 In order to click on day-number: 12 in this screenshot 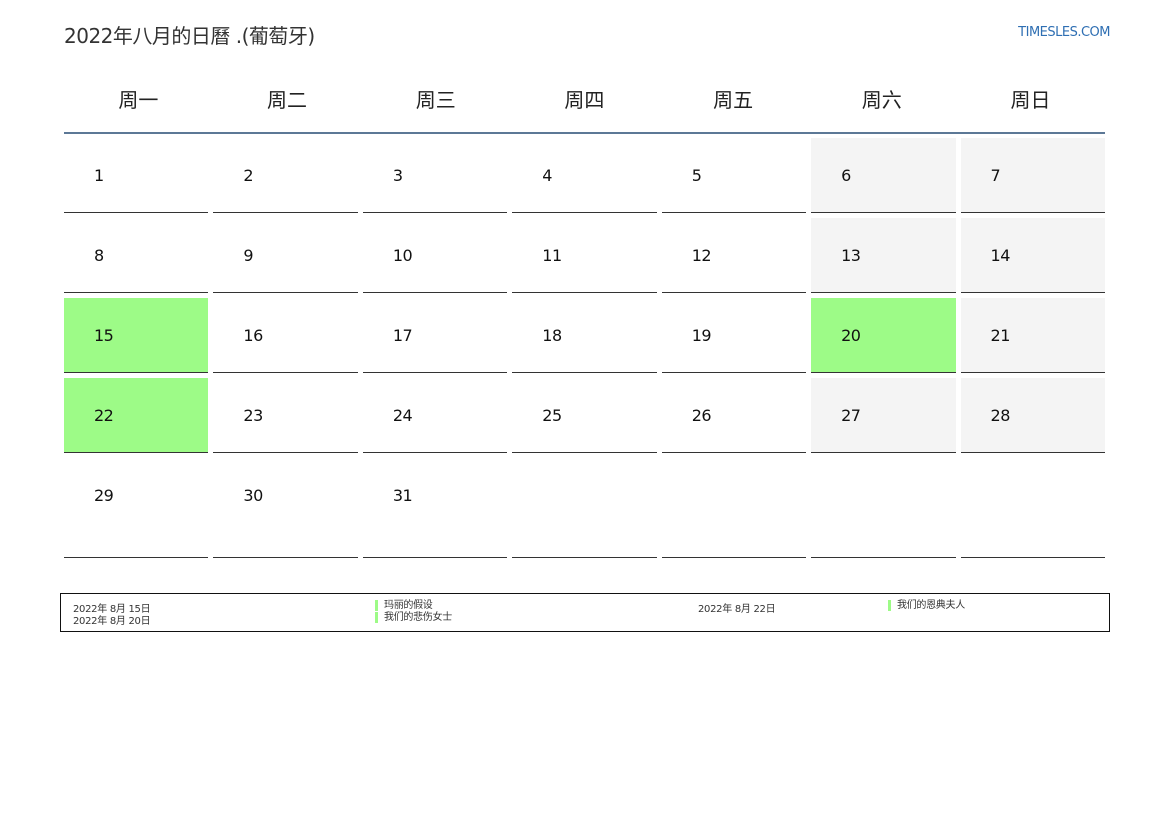, I will do `click(701, 255)`.